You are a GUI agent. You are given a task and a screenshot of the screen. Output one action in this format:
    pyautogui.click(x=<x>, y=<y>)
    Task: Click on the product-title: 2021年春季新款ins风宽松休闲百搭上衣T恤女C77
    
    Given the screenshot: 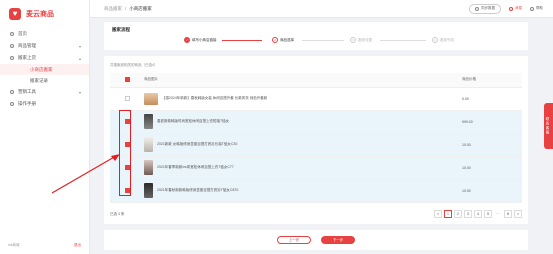 What is the action you would take?
    pyautogui.click(x=195, y=167)
    